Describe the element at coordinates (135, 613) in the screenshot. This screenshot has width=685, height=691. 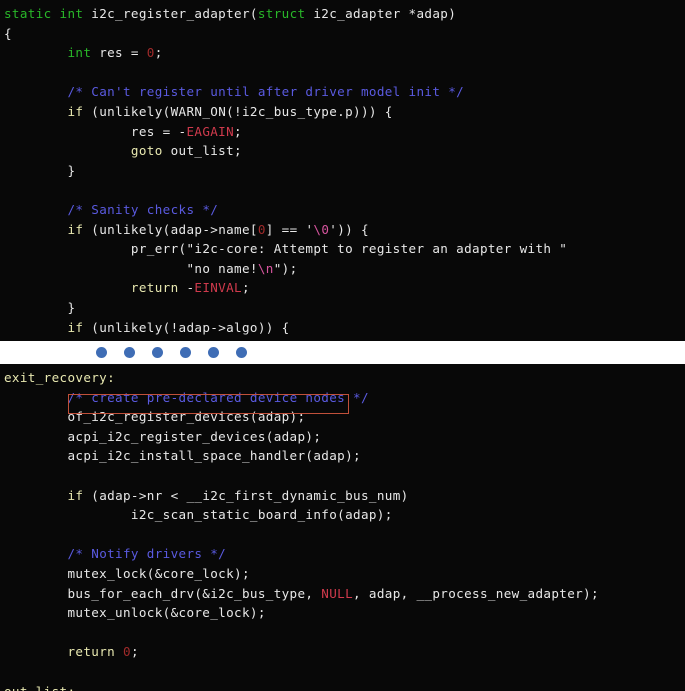
I see `code-line: mutex_unlock(&core_lock);` at that location.